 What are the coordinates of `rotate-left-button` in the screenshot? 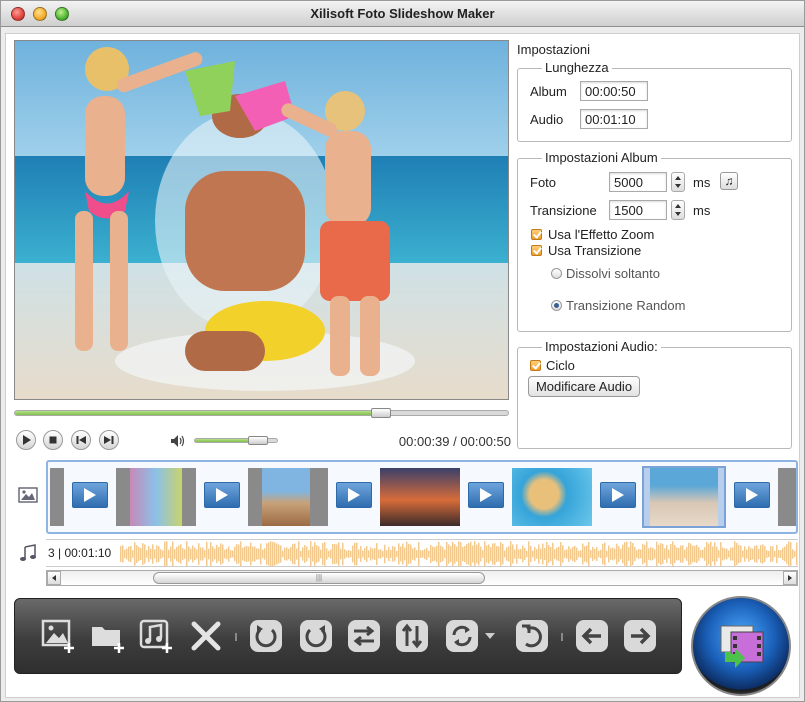 It's located at (266, 636).